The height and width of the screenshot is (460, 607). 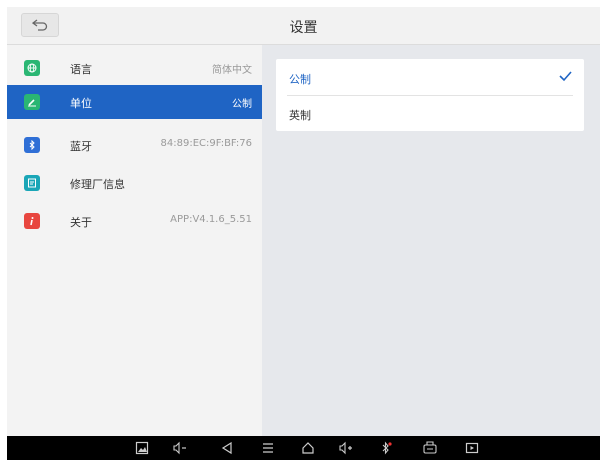 I want to click on sidebar-item-about: 关于 APP:V4.1.6_5.51, so click(x=134, y=221).